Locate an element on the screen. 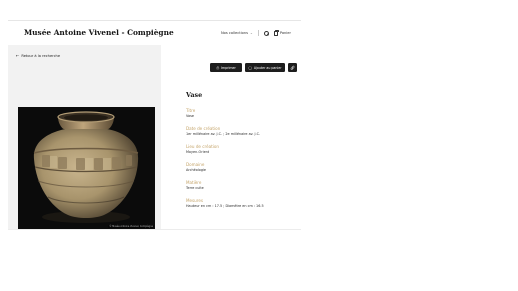 The height and width of the screenshot is (291, 518). artwork-title: Vase is located at coordinates (194, 95).